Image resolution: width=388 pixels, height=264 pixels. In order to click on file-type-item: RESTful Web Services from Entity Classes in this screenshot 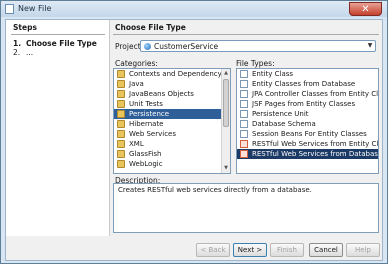, I will do `click(307, 144)`.